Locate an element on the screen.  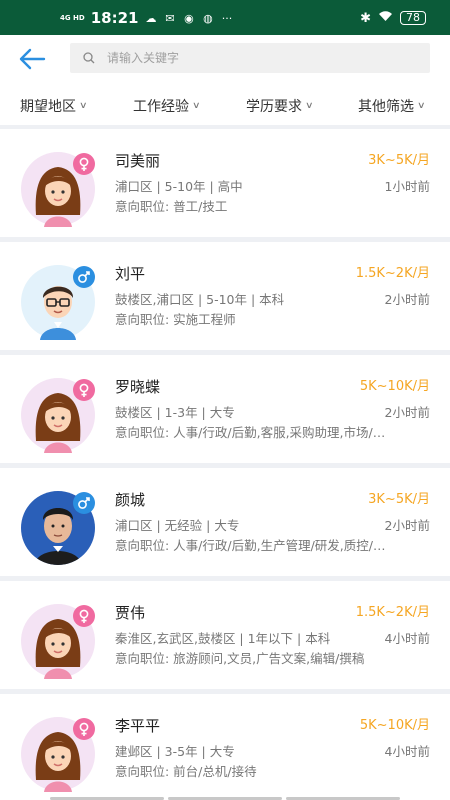
filter-region: 期望地区 ∨ is located at coordinates (54, 106).